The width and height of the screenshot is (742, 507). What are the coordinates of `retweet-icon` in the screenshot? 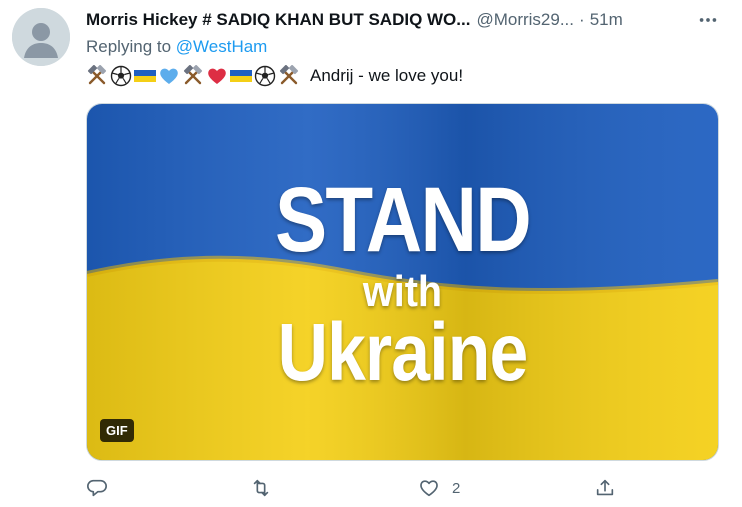 It's located at (261, 488).